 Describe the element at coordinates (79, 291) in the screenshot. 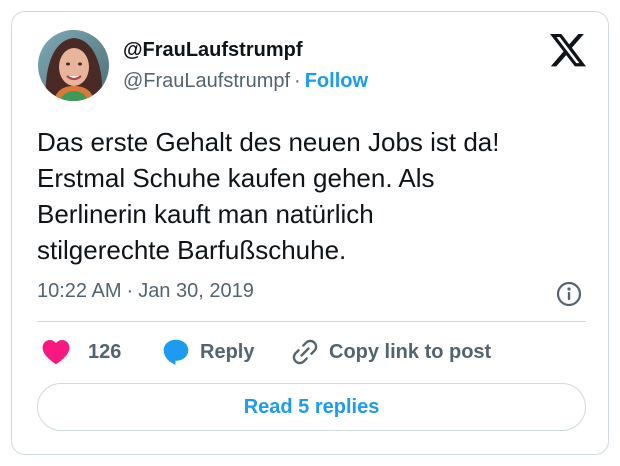

I see `tweet-time: 10:22 AM` at that location.